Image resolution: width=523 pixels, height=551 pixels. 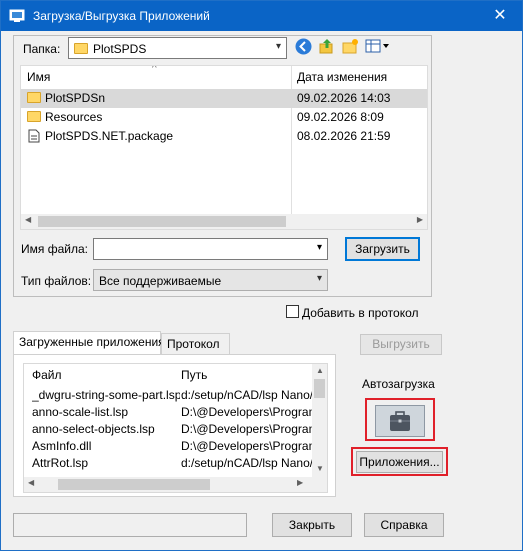 What do you see at coordinates (47, 375) in the screenshot?
I see `column-header-file: Файл` at bounding box center [47, 375].